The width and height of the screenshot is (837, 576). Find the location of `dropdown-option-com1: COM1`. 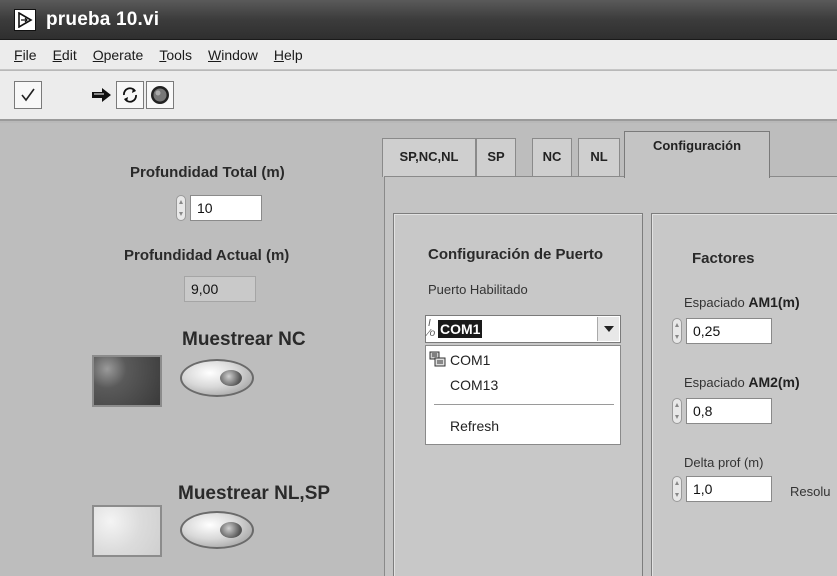

dropdown-option-com1: COM1 is located at coordinates (470, 360).